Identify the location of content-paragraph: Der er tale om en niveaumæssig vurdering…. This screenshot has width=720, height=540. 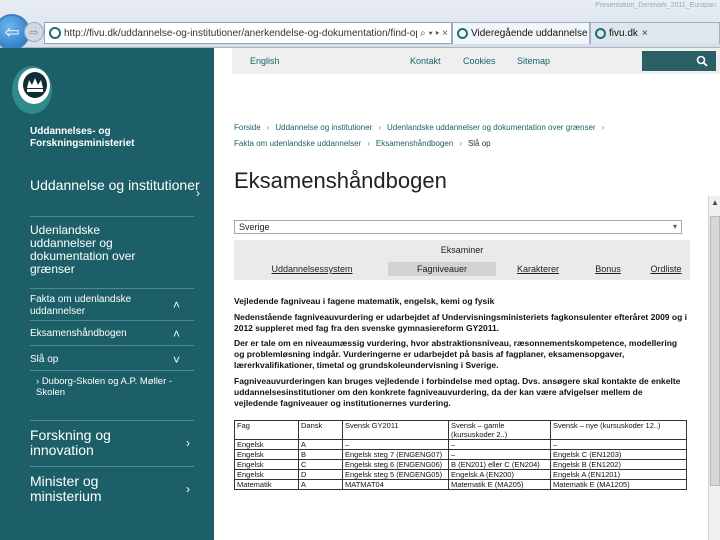
(456, 354).